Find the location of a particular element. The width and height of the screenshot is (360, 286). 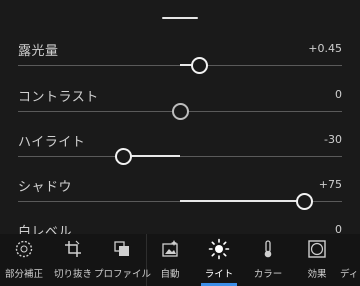

color-icon is located at coordinates (268, 249).